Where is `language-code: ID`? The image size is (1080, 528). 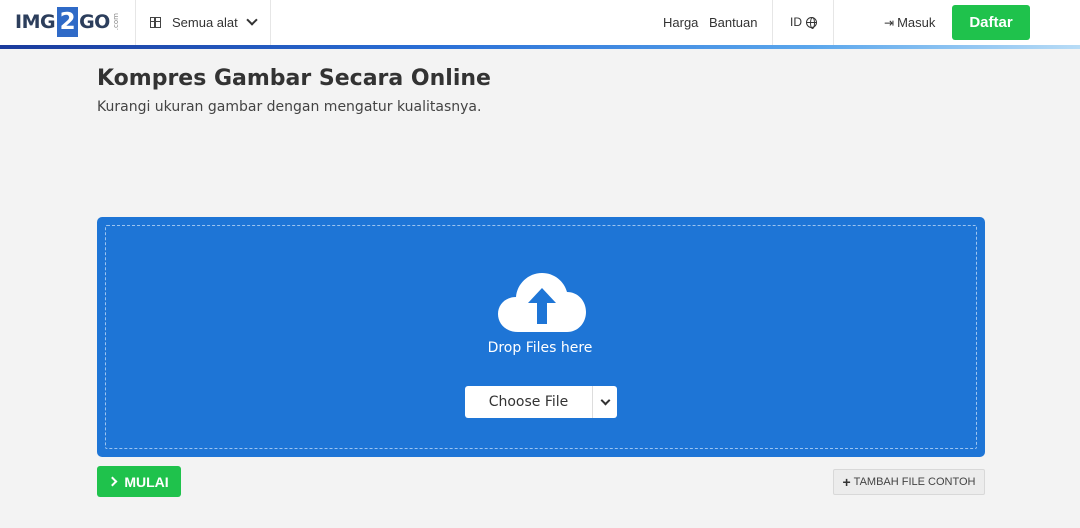
language-code: ID is located at coordinates (796, 22).